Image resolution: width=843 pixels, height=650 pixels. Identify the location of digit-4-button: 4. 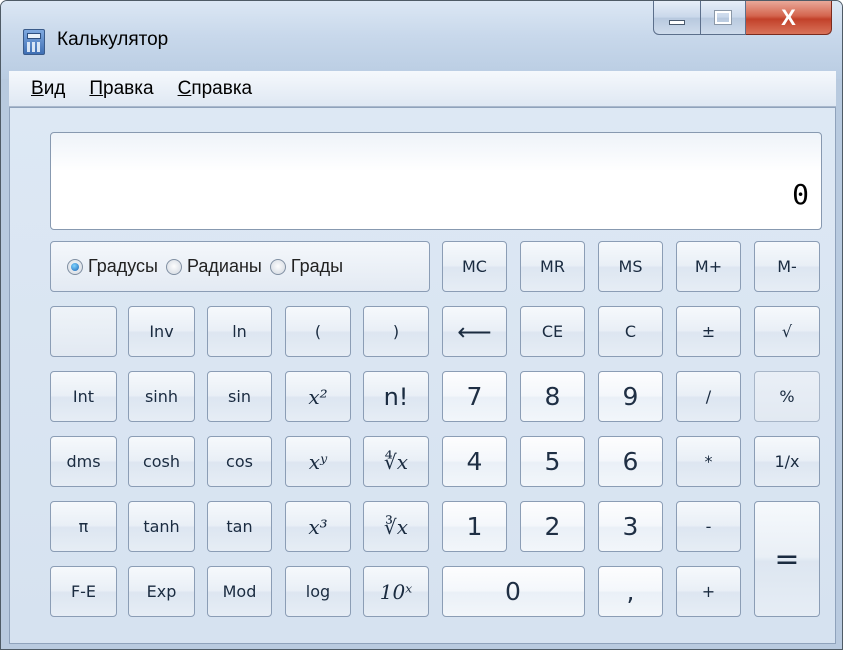
(474, 461).